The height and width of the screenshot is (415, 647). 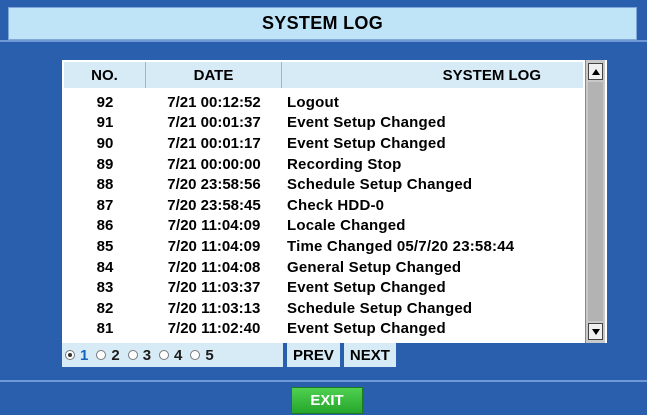 I want to click on column-header-date: DATE, so click(x=214, y=75).